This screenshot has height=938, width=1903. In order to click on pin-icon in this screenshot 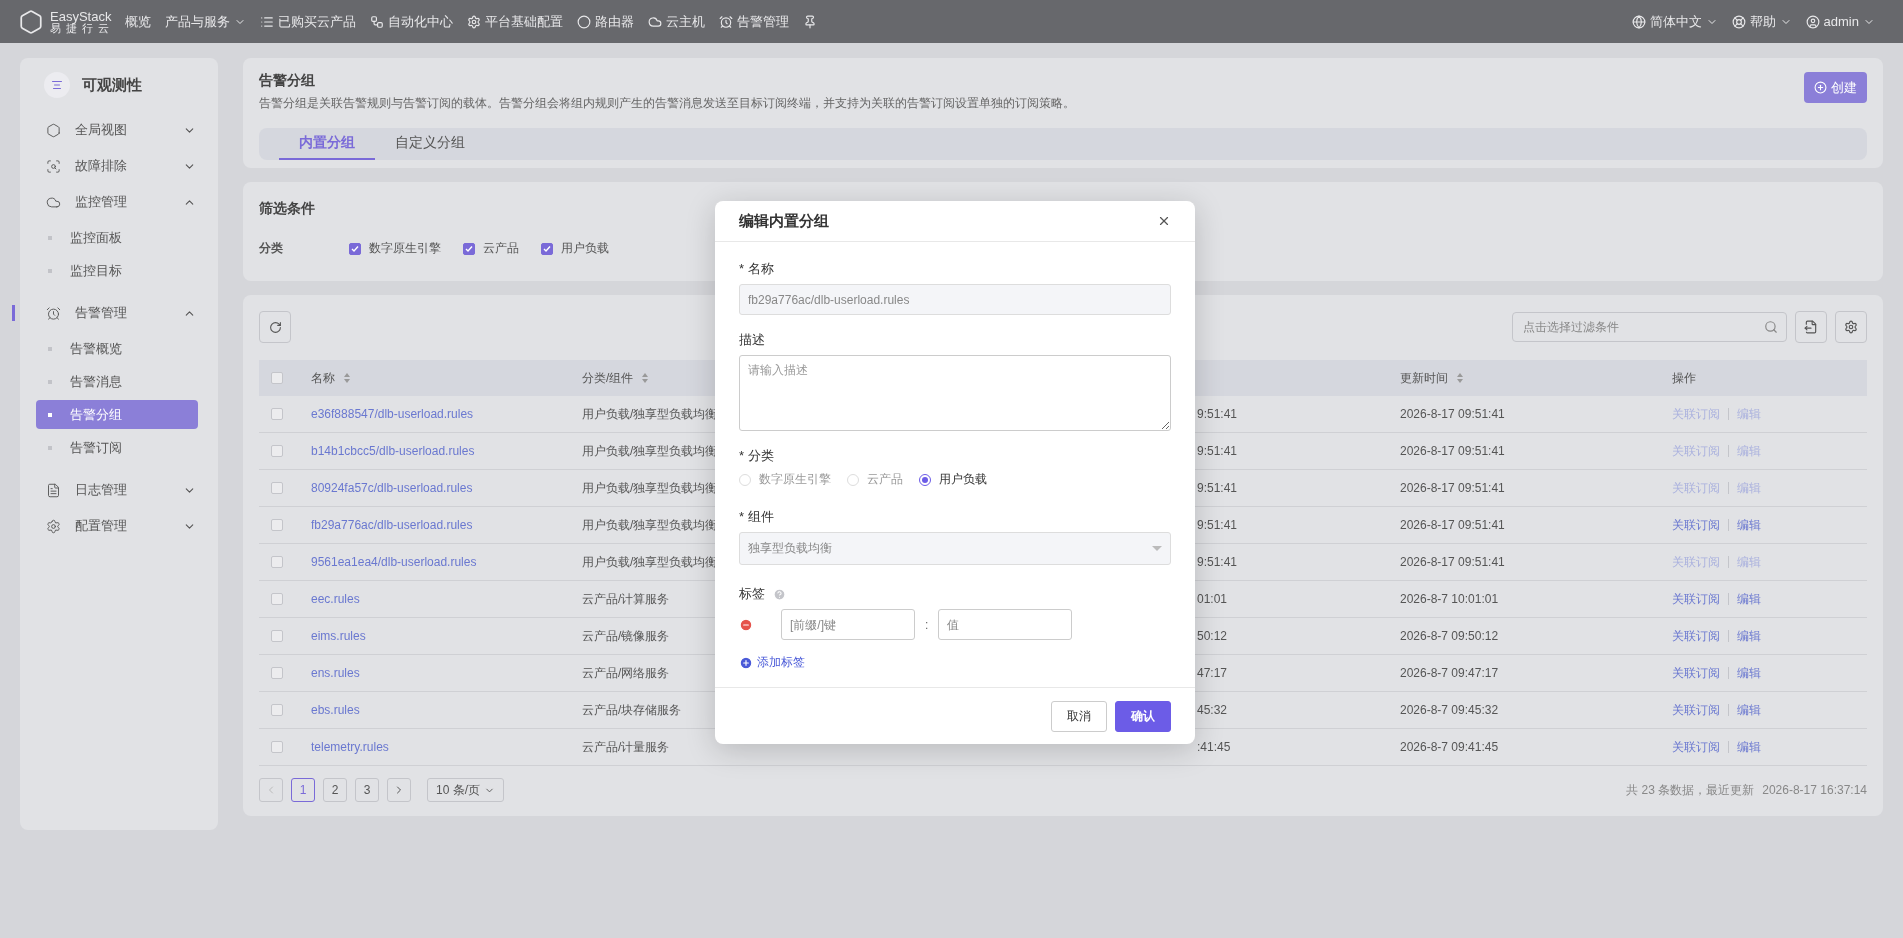, I will do `click(810, 21)`.